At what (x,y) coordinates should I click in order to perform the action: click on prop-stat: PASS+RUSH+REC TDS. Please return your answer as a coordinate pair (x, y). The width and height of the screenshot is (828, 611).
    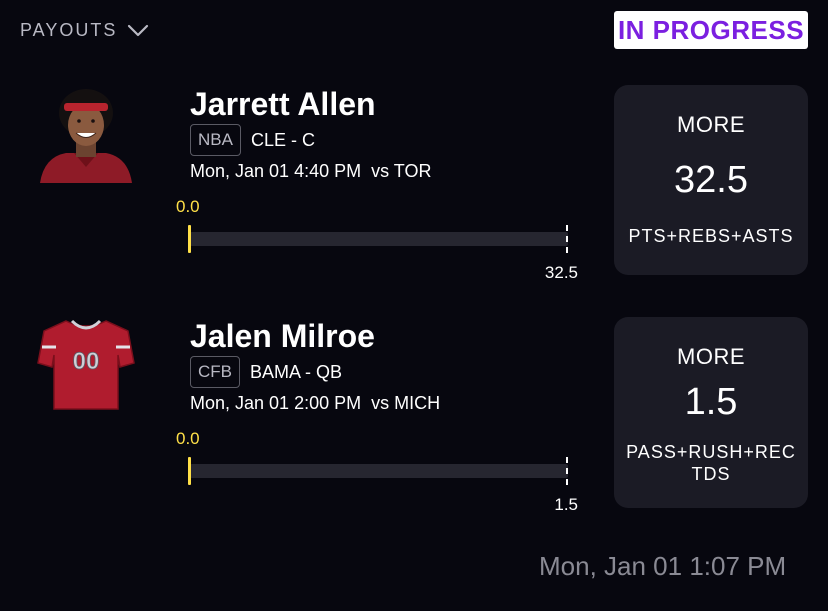
    Looking at the image, I should click on (711, 463).